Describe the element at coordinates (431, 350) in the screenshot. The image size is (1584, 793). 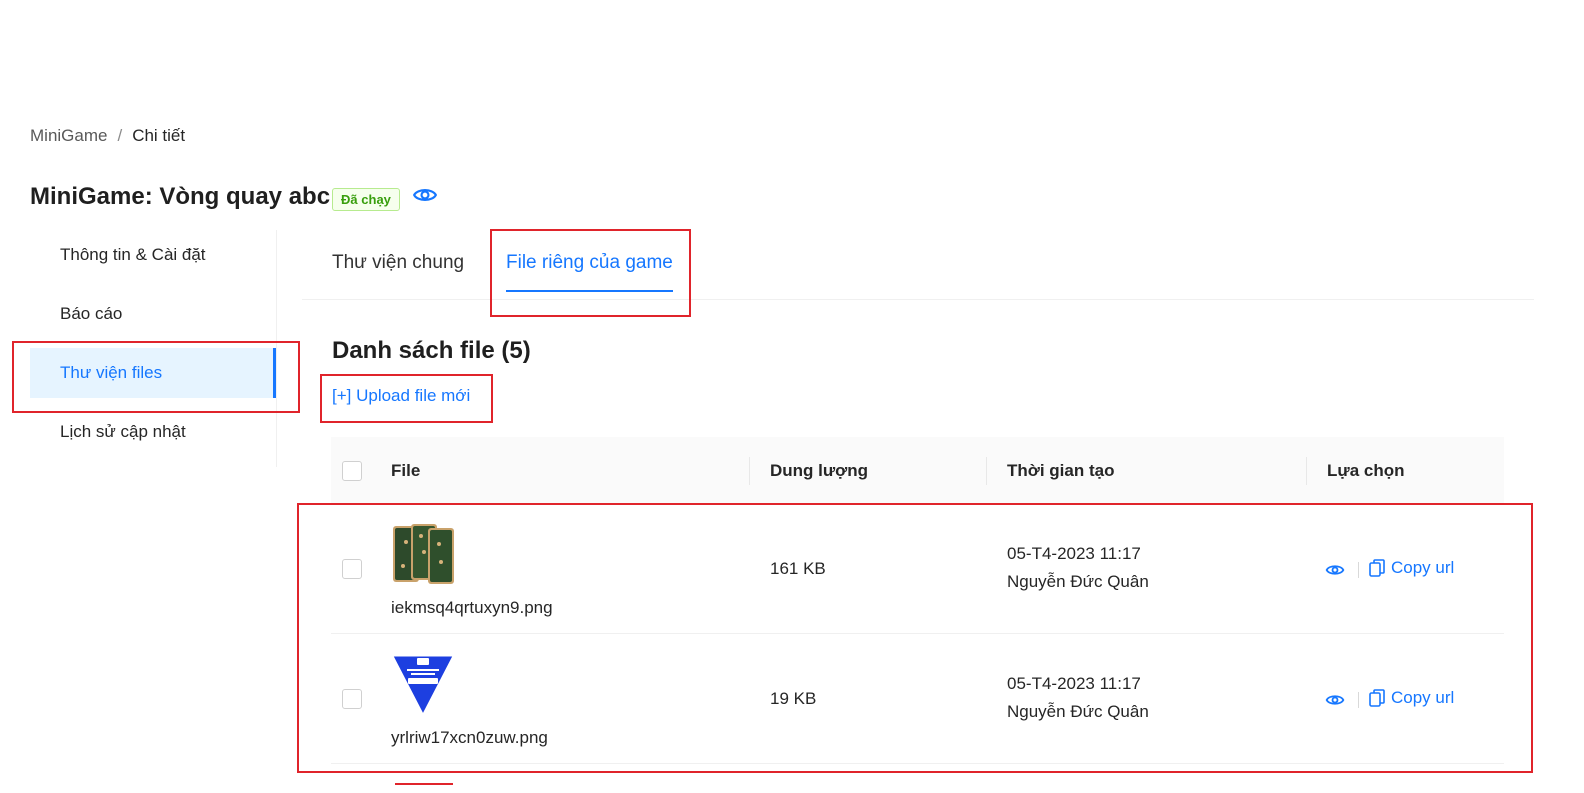
I see `file-list-title: Danh sách file (5)` at that location.